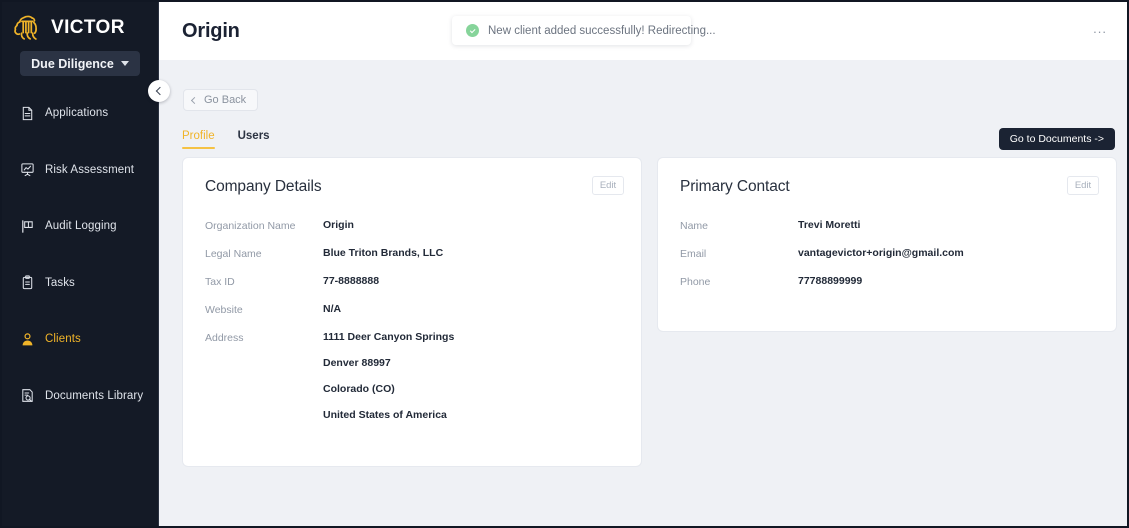 The height and width of the screenshot is (528, 1129). Describe the element at coordinates (124, 63) in the screenshot. I see `chevron-down-icon` at that location.